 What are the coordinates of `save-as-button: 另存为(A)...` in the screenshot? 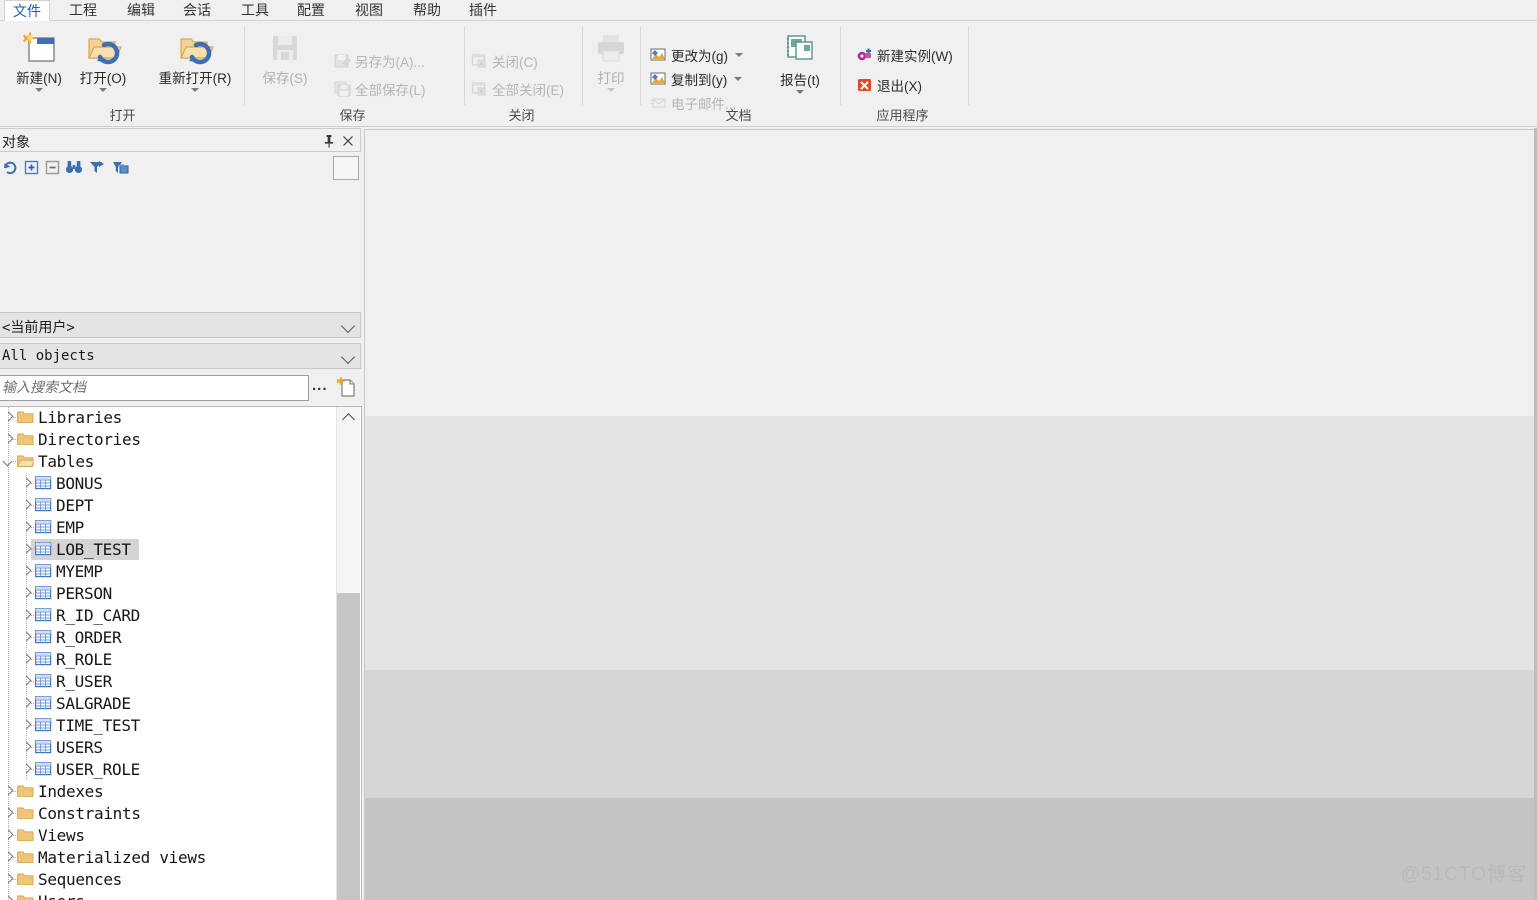 It's located at (379, 61).